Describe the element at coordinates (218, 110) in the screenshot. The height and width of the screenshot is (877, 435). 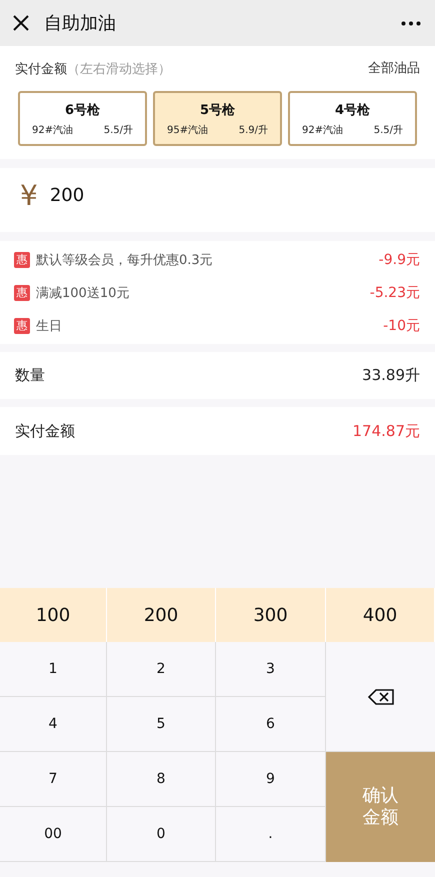
I see `pump-name: 5号枪` at that location.